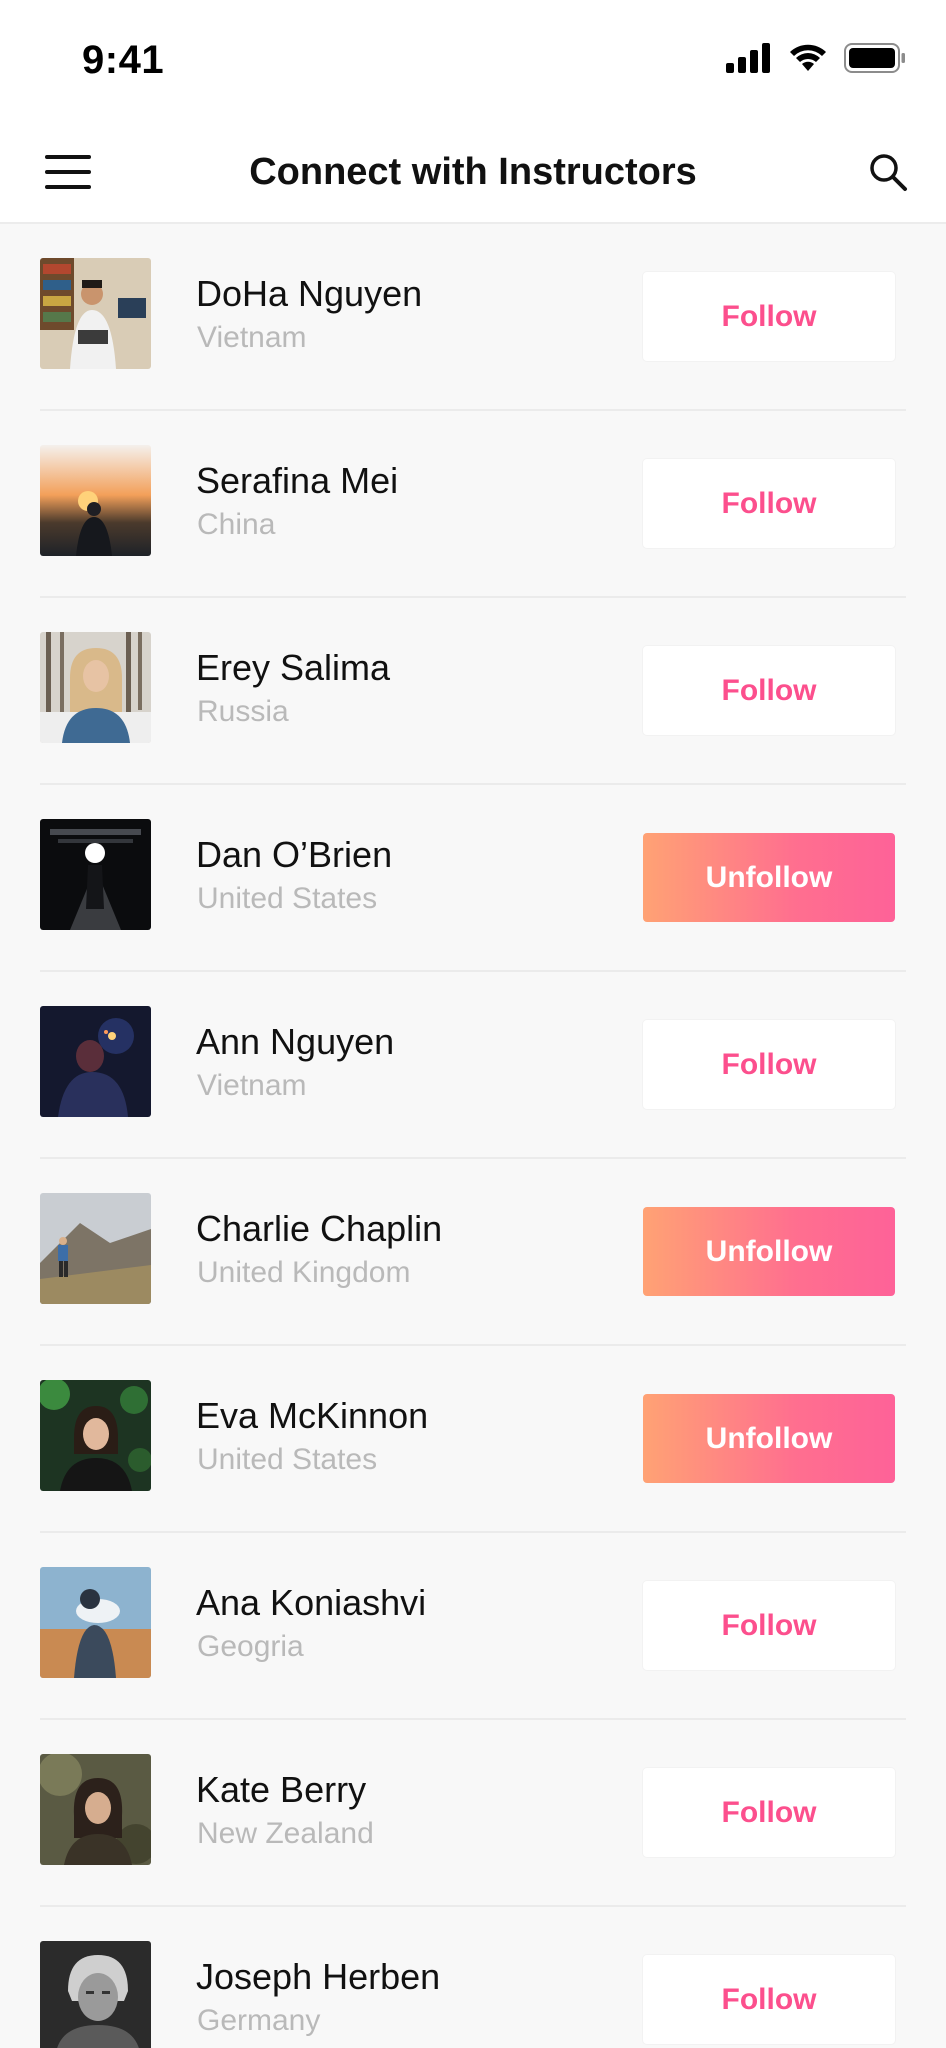  Describe the element at coordinates (295, 1041) in the screenshot. I see `instructor-name: Ann Nguyen` at that location.